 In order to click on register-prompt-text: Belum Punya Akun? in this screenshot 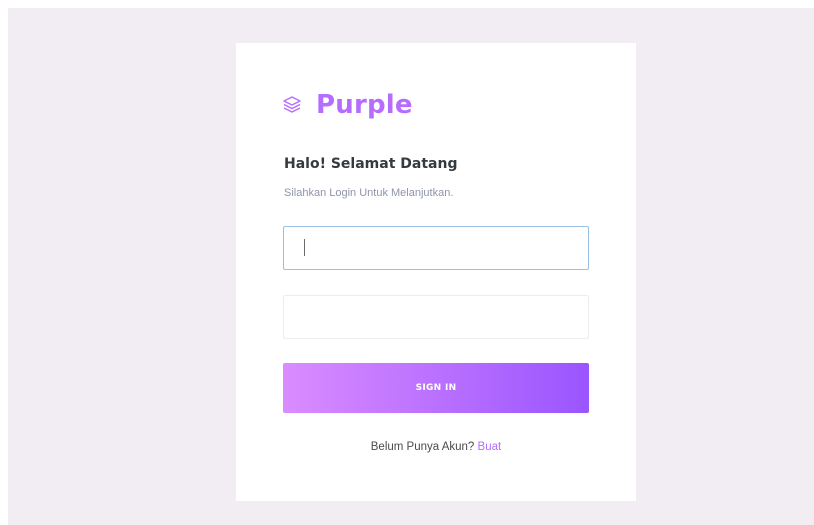, I will do `click(422, 447)`.